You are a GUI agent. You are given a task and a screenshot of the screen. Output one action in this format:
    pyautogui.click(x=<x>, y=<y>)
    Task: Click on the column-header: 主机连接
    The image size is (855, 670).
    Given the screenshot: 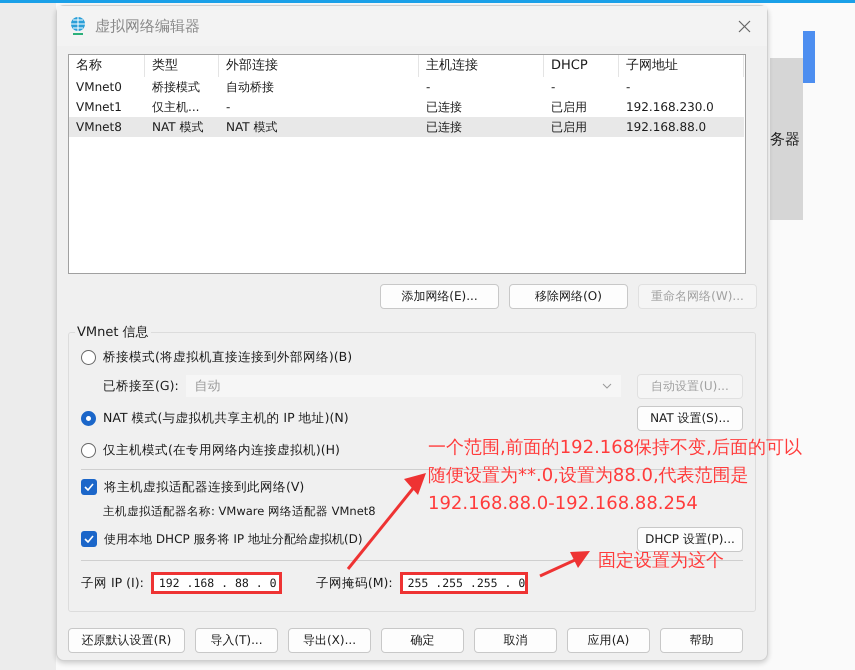 What is the action you would take?
    pyautogui.click(x=481, y=66)
    